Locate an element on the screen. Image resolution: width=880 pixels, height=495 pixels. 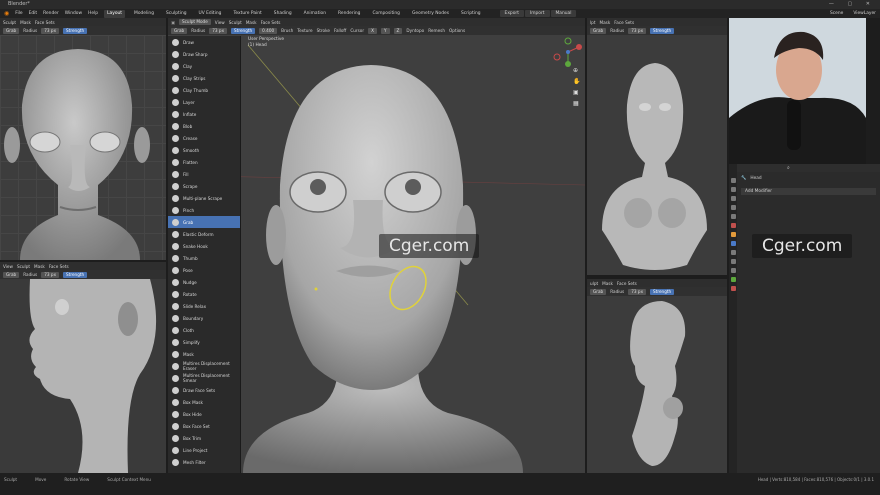
view-layer-tab-icon is located at coordinates (733, 207).